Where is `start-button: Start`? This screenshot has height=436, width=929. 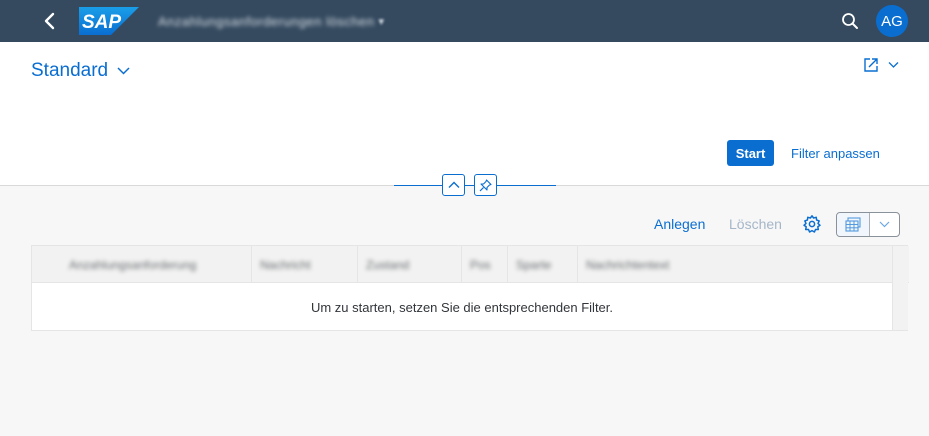
start-button: Start is located at coordinates (750, 153).